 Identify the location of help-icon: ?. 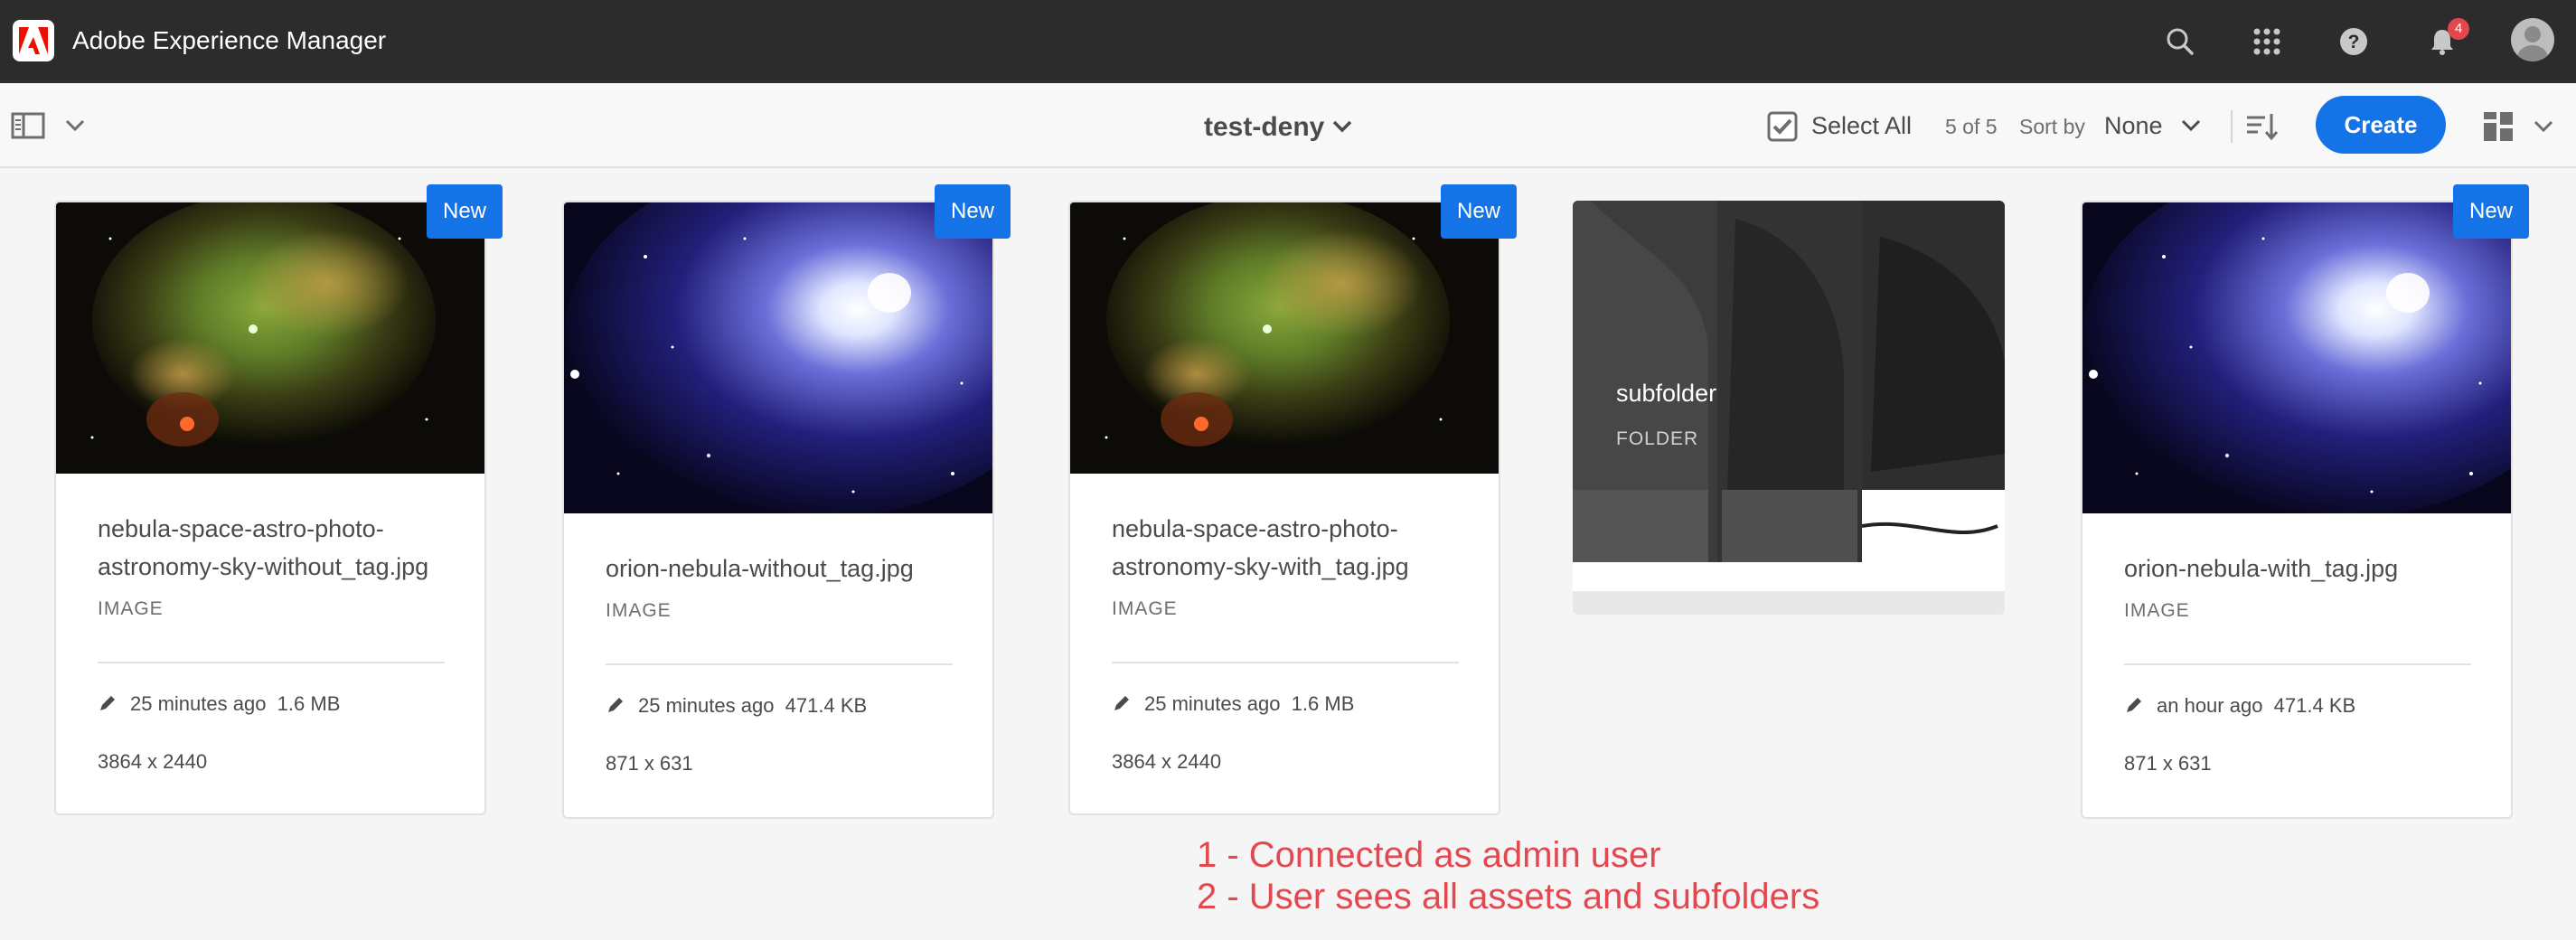
(2354, 41).